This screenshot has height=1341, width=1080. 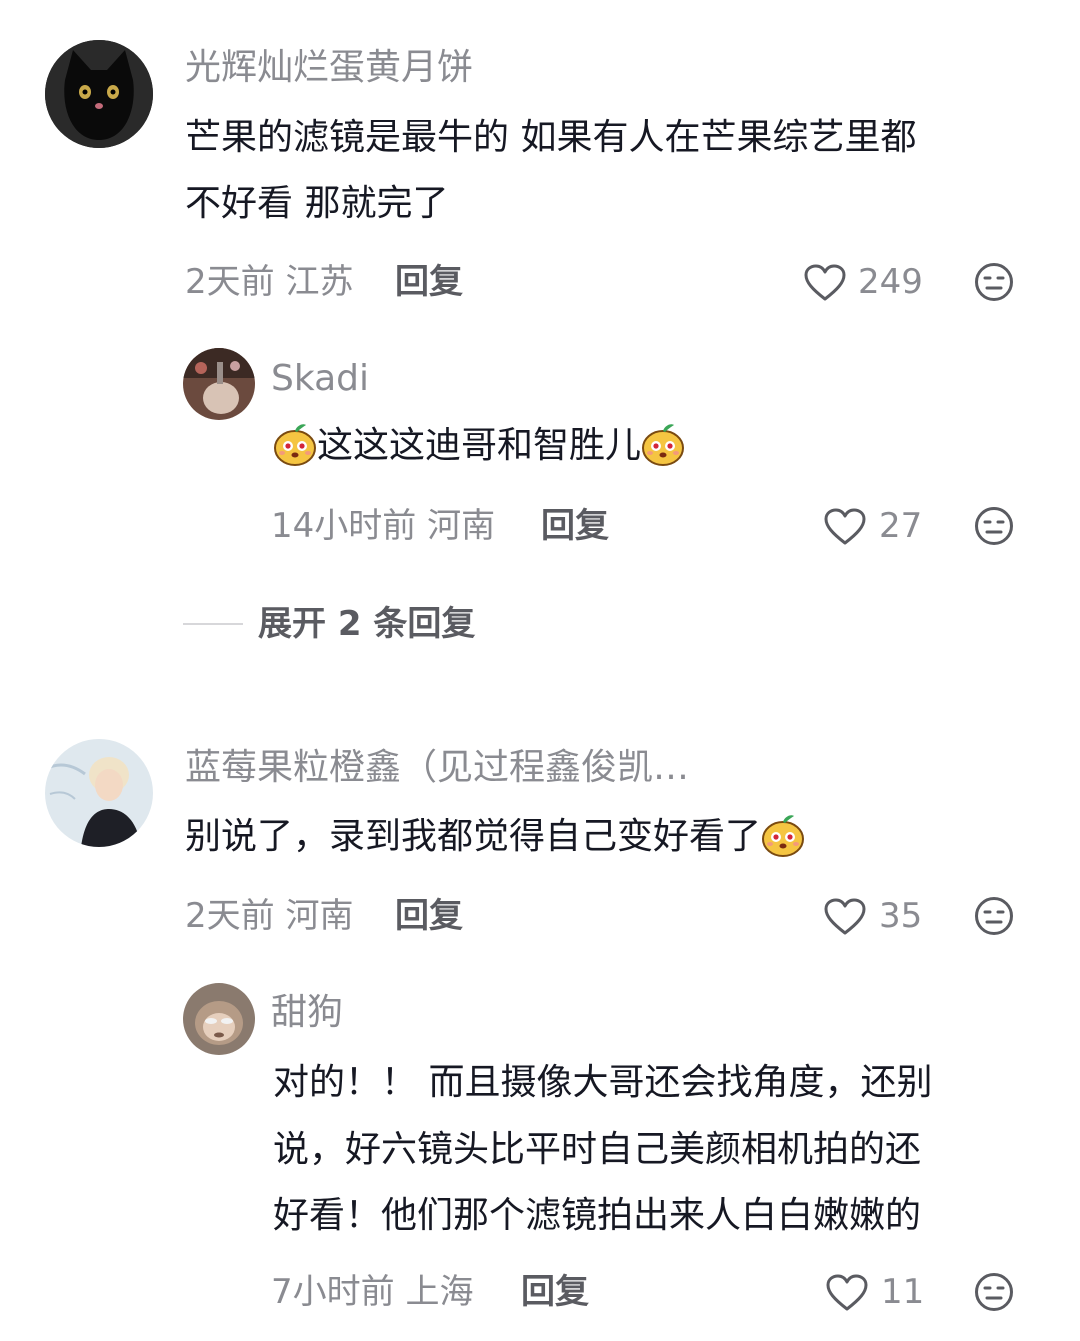 I want to click on reply-text-content: 这这这迪哥和智胜儿, so click(x=479, y=445).